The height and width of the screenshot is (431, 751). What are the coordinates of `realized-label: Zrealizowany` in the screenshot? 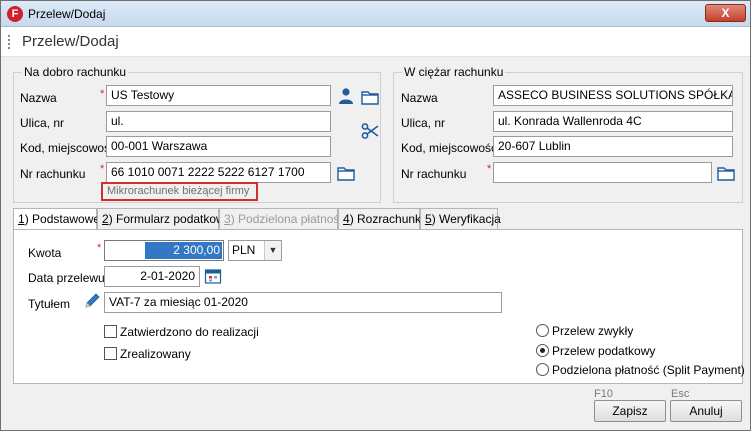 It's located at (155, 354).